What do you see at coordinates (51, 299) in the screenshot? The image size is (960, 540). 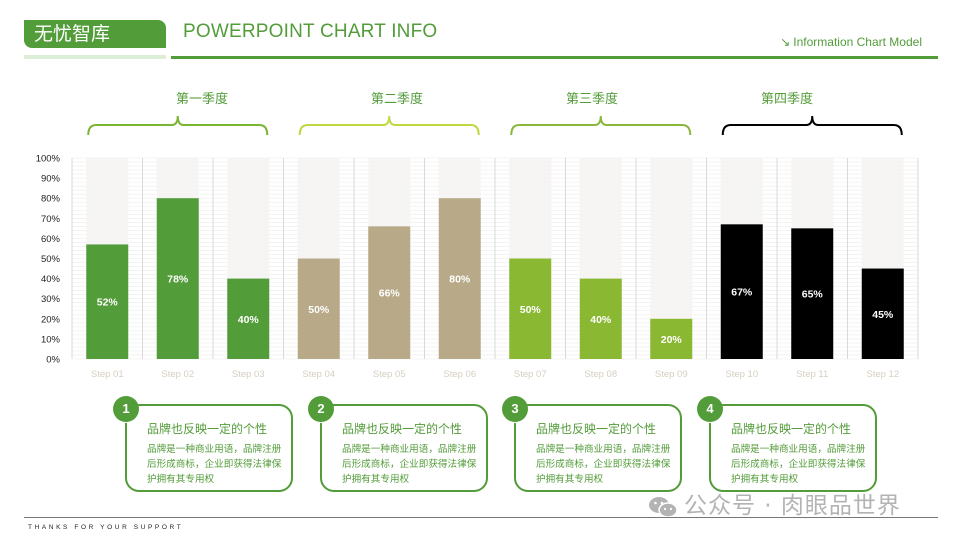 I see `y-tick-label: 30%` at bounding box center [51, 299].